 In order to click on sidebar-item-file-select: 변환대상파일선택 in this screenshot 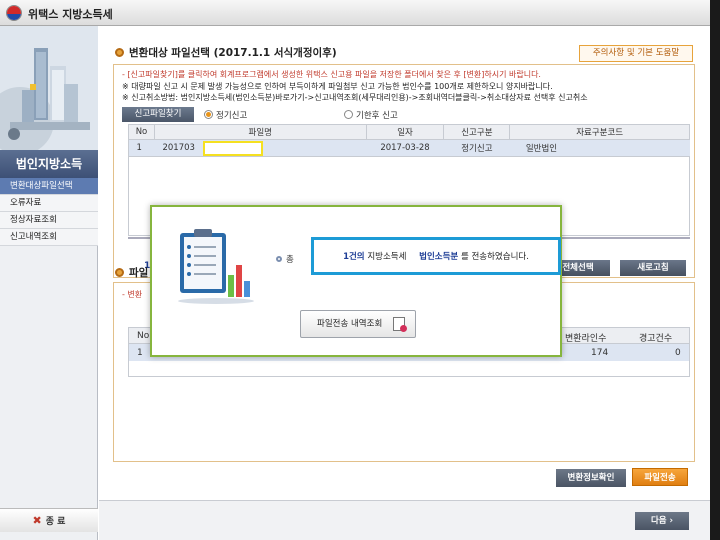, I will do `click(49, 186)`.